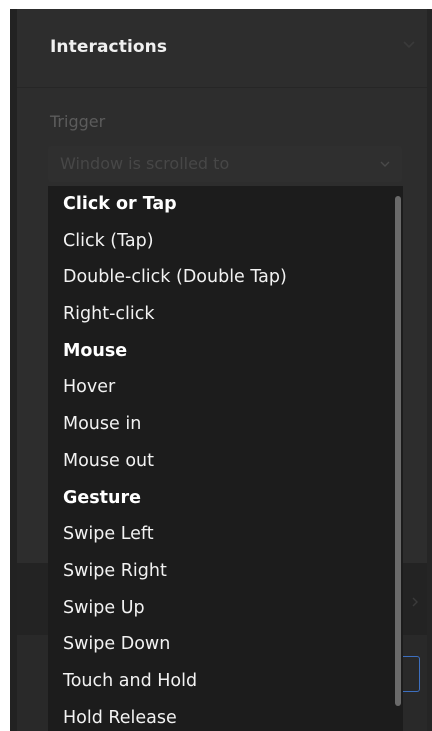 Image resolution: width=432 pixels, height=731 pixels. Describe the element at coordinates (95, 350) in the screenshot. I see `option-group-header: Mouse` at that location.